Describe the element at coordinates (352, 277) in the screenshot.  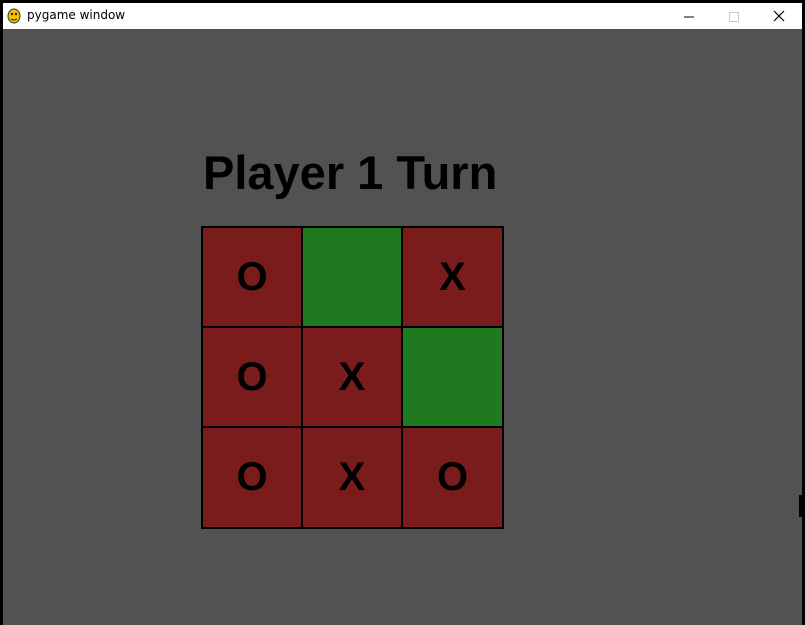
I see `board-cell-r0-c1` at that location.